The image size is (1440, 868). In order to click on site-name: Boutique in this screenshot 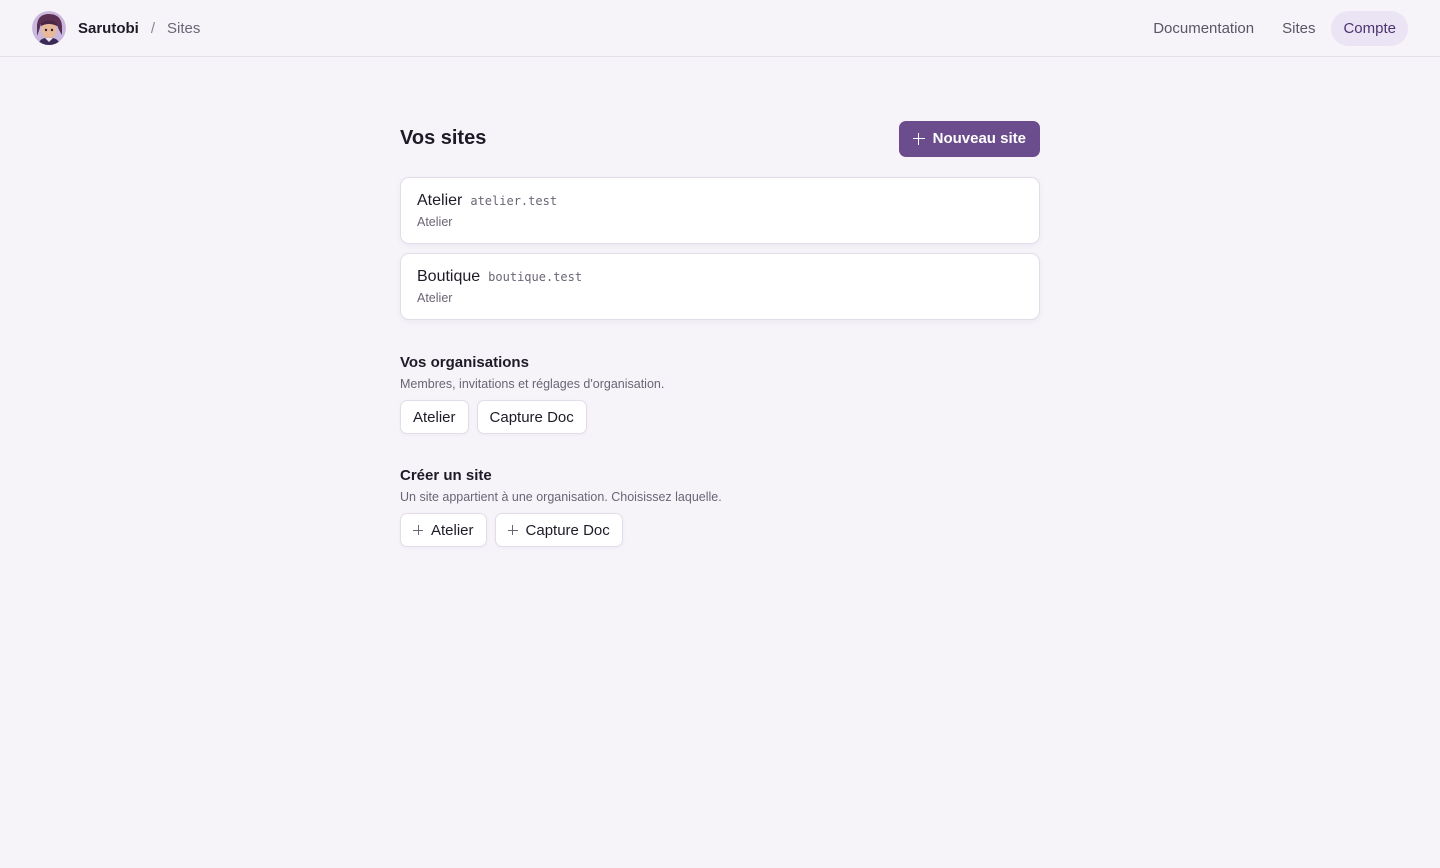, I will do `click(449, 276)`.